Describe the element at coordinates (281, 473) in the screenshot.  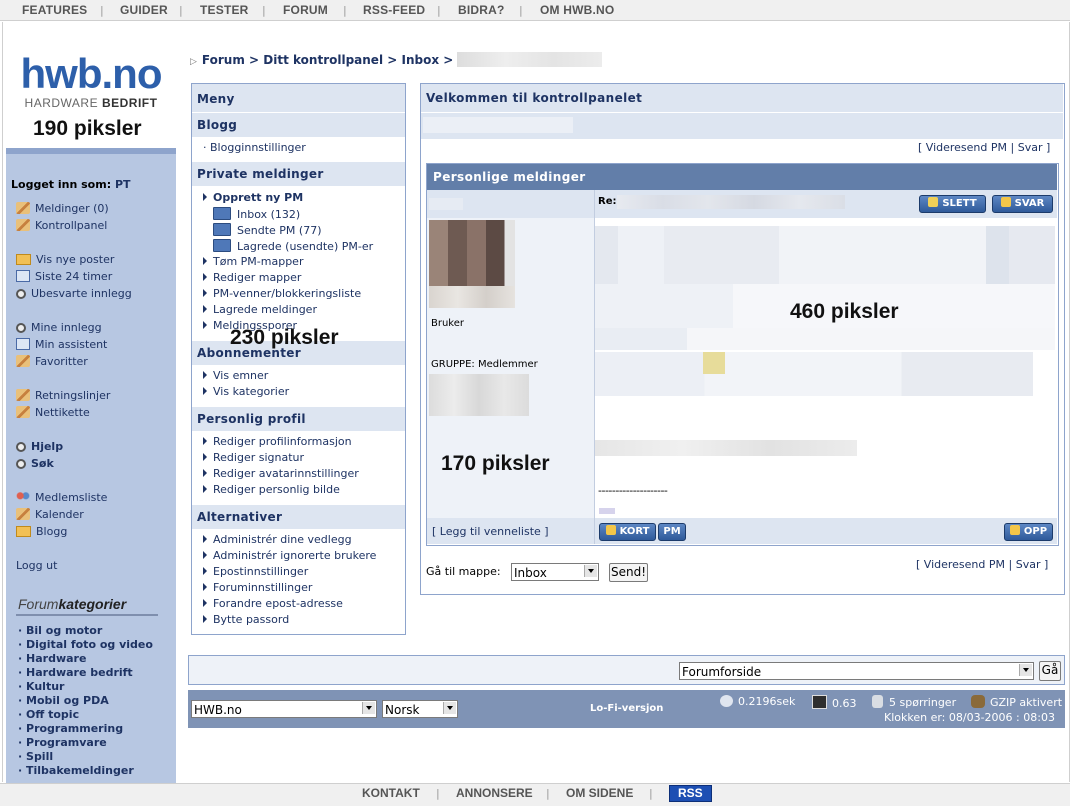
I see `menu-item-rediger-avatar: Rediger avatarinnstillinger` at that location.